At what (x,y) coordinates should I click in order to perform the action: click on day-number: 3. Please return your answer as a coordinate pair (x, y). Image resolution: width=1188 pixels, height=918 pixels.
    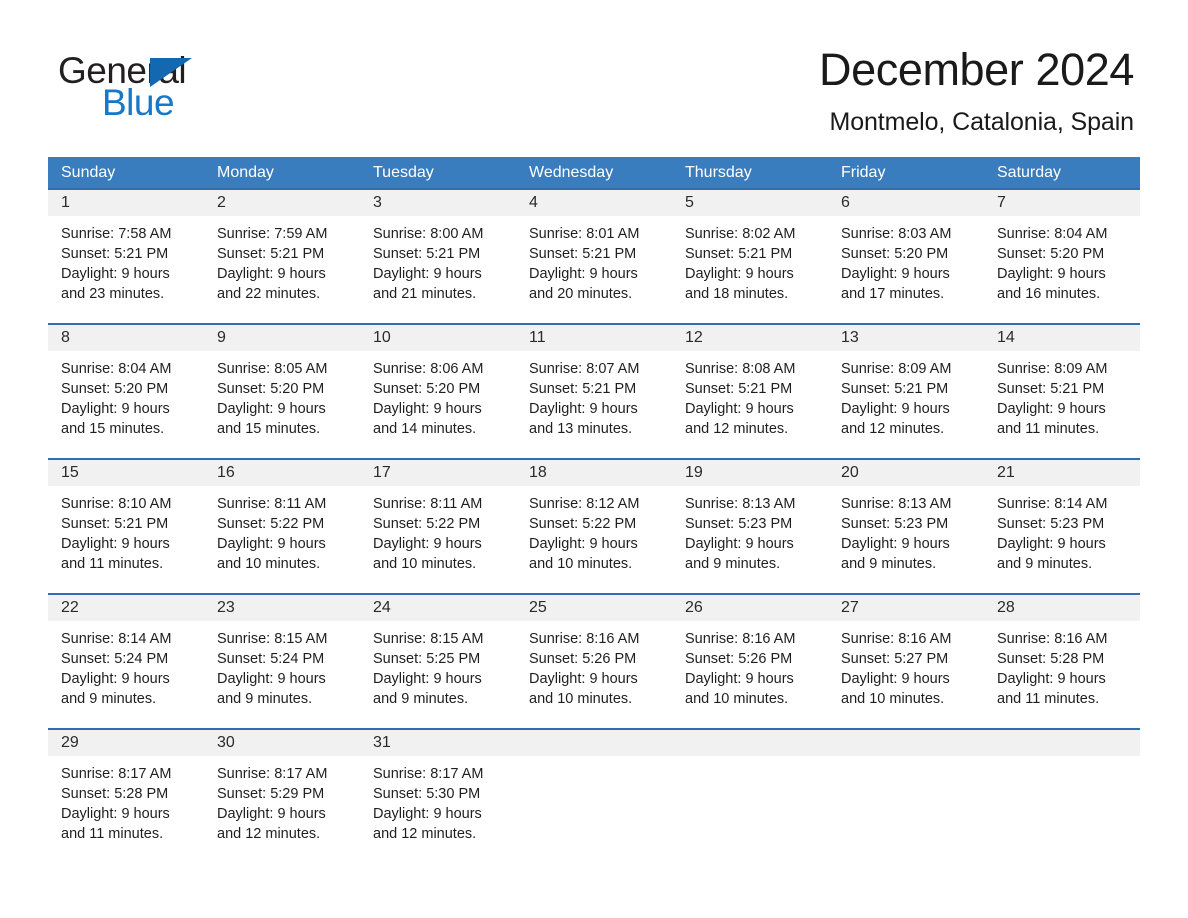
    Looking at the image, I should click on (438, 203).